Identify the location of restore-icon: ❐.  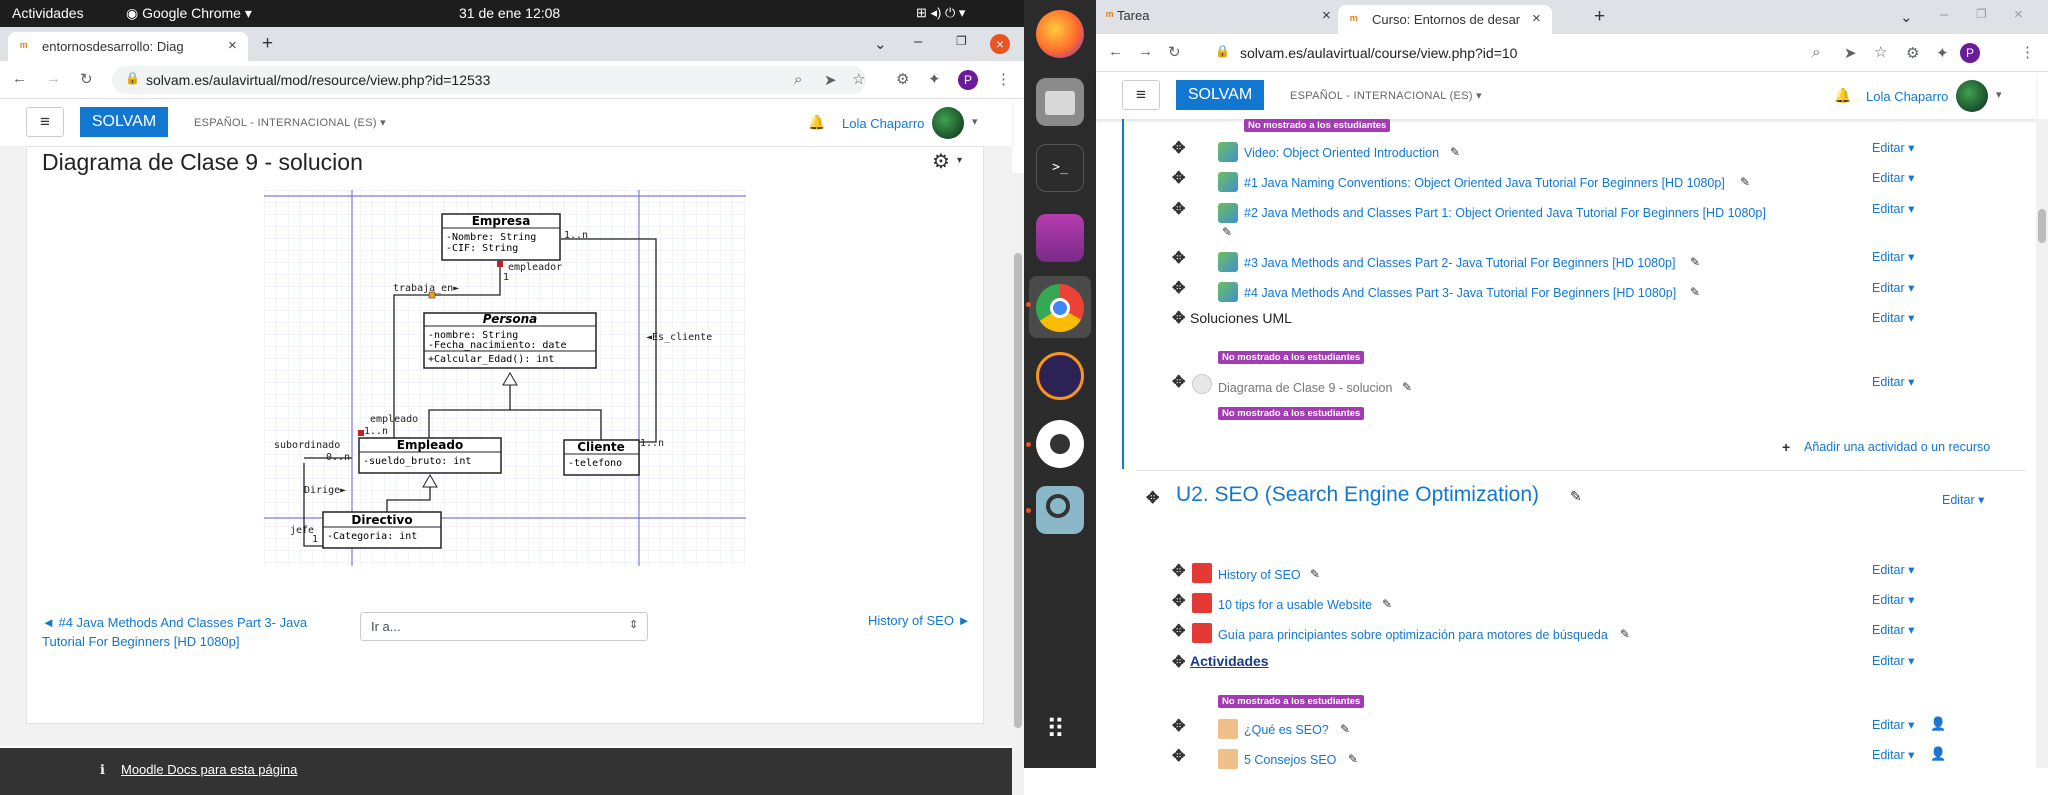
(961, 41).